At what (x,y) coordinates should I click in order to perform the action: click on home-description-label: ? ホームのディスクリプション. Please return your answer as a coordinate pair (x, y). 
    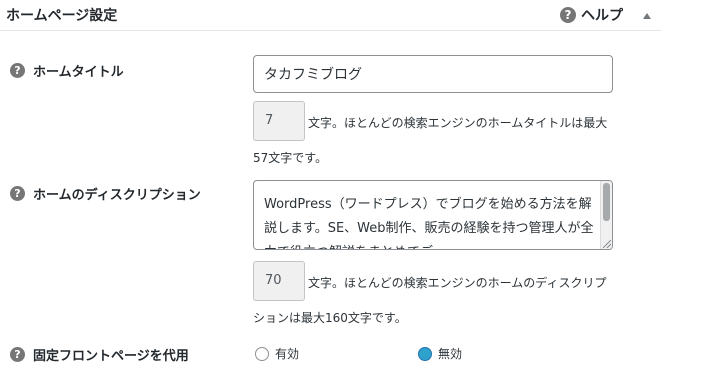
    Looking at the image, I should click on (105, 193).